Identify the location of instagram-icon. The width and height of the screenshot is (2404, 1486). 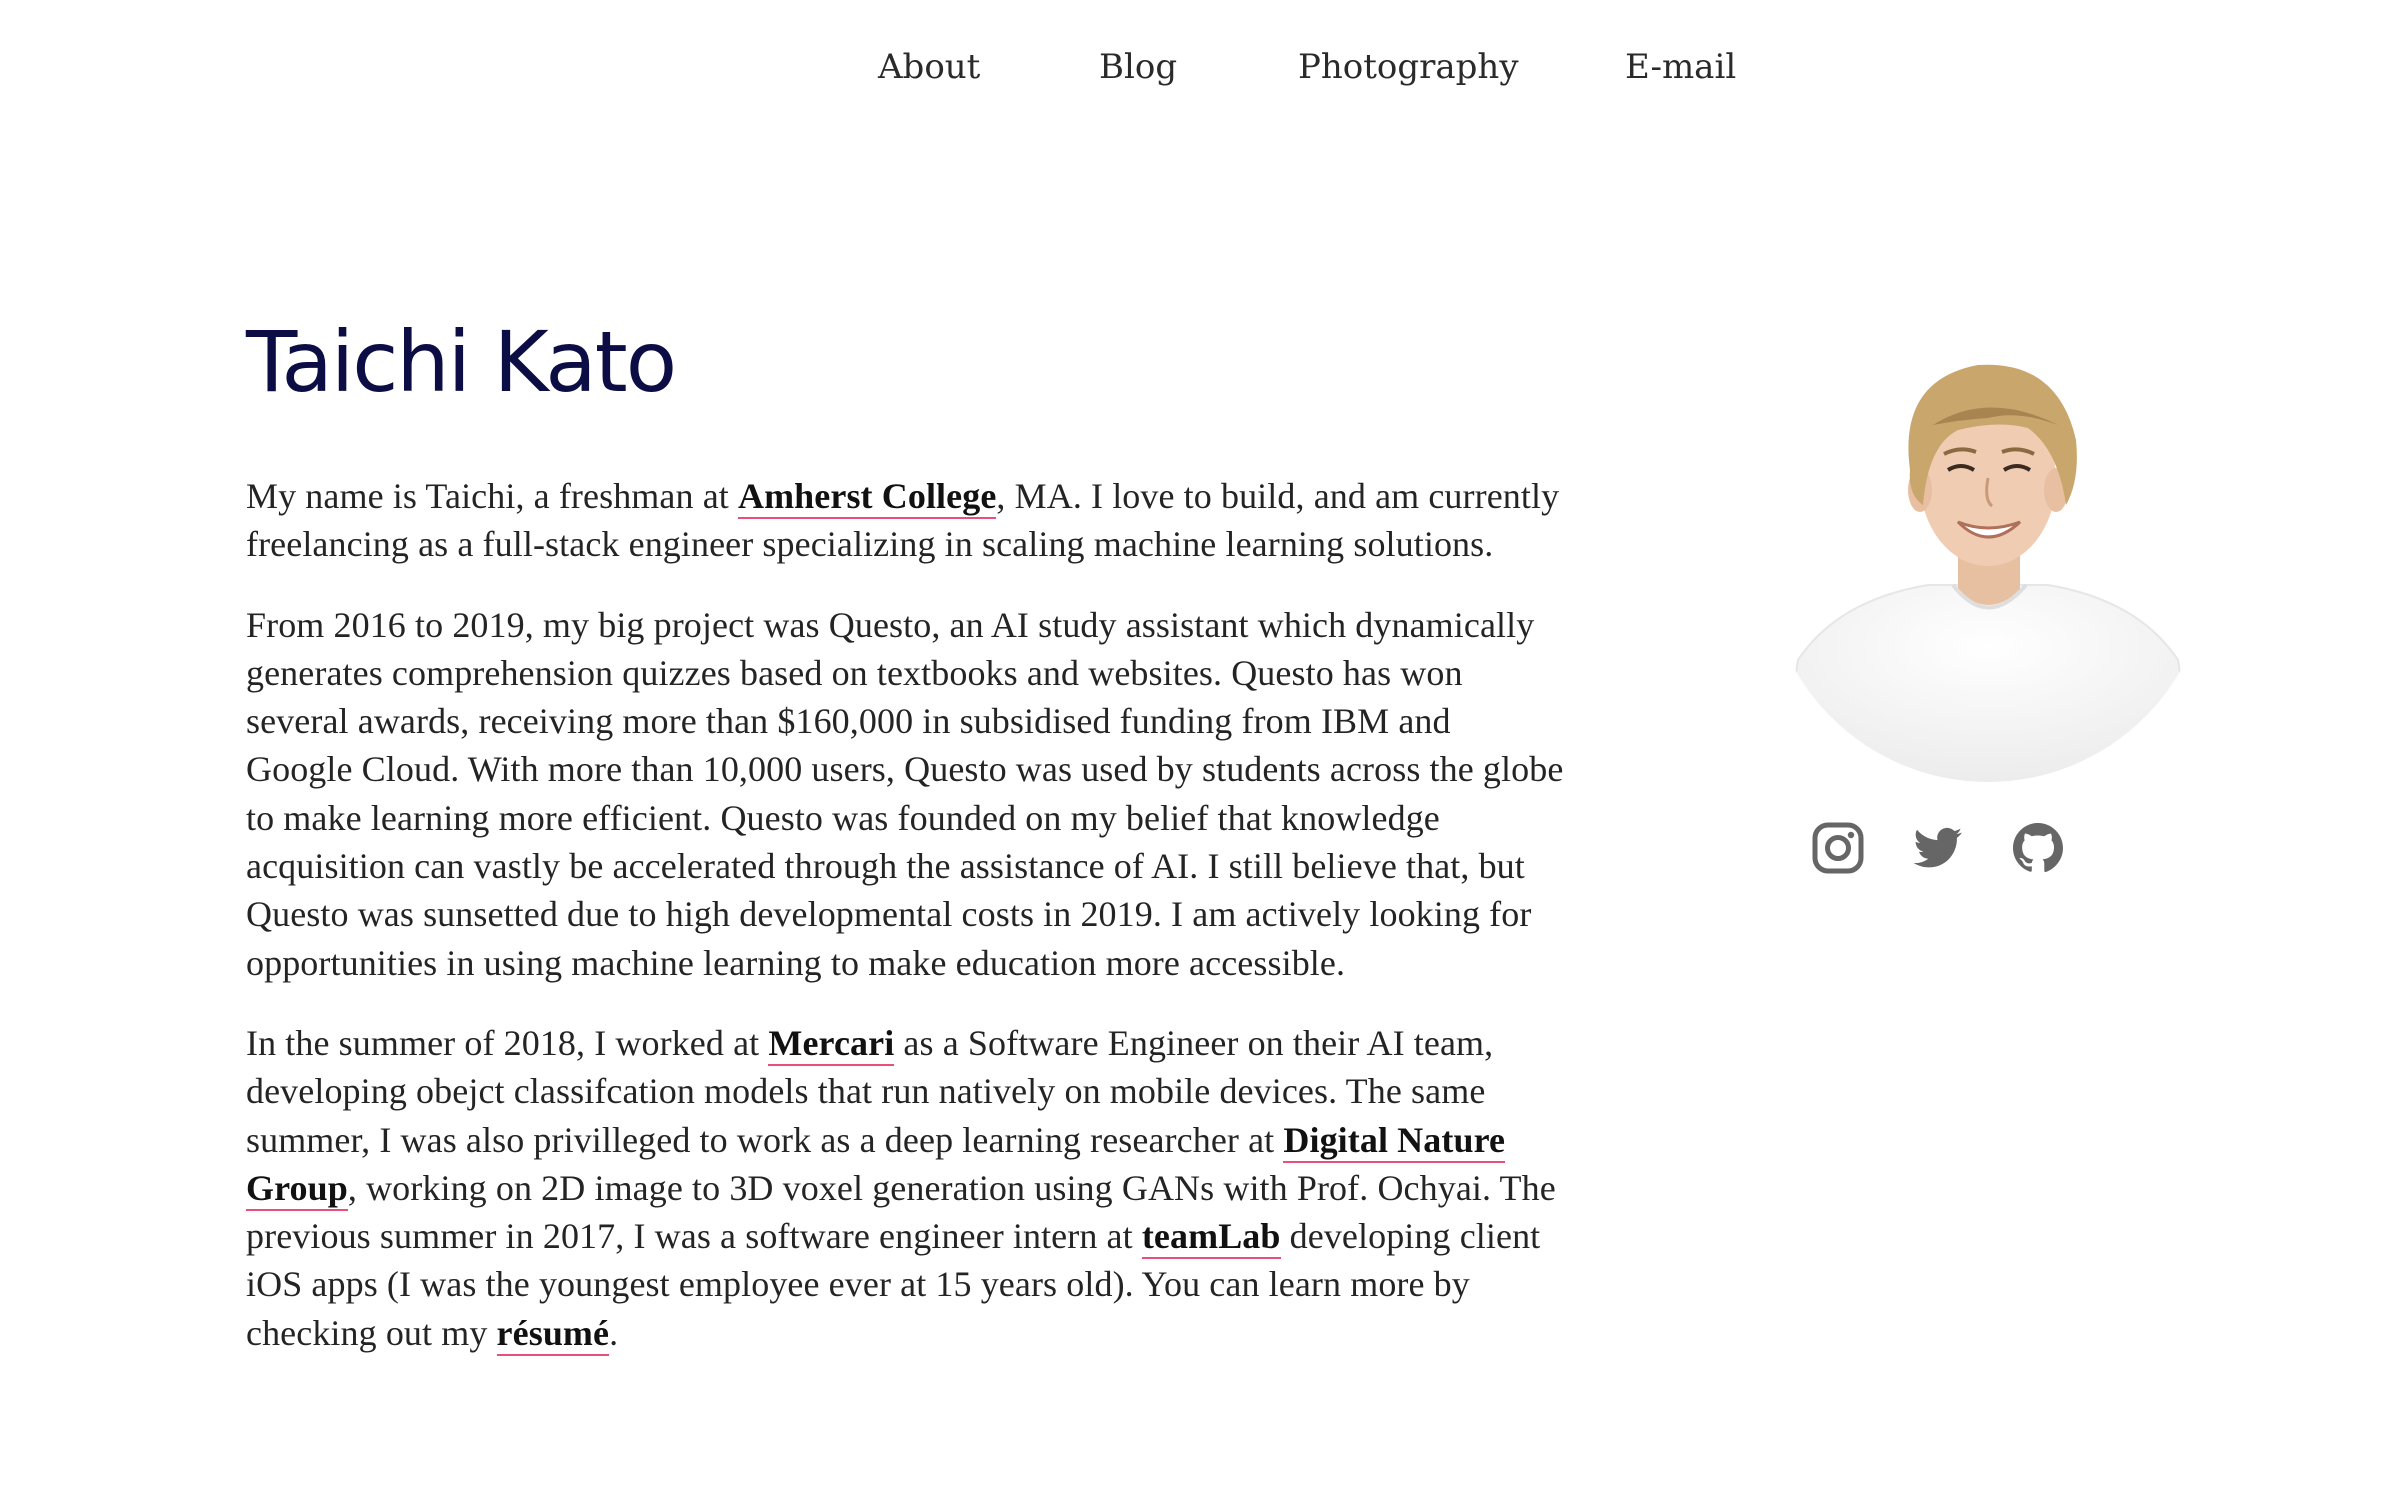
(1838, 848).